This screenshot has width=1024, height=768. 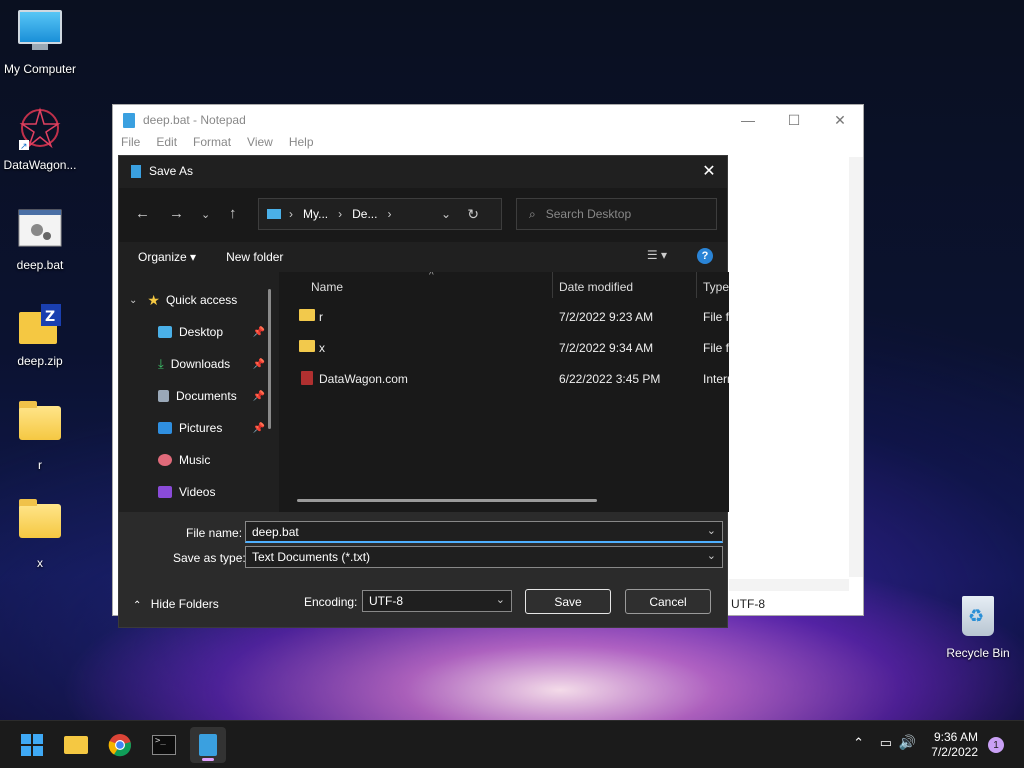 What do you see at coordinates (840, 120) in the screenshot?
I see `close-button: ✕` at bounding box center [840, 120].